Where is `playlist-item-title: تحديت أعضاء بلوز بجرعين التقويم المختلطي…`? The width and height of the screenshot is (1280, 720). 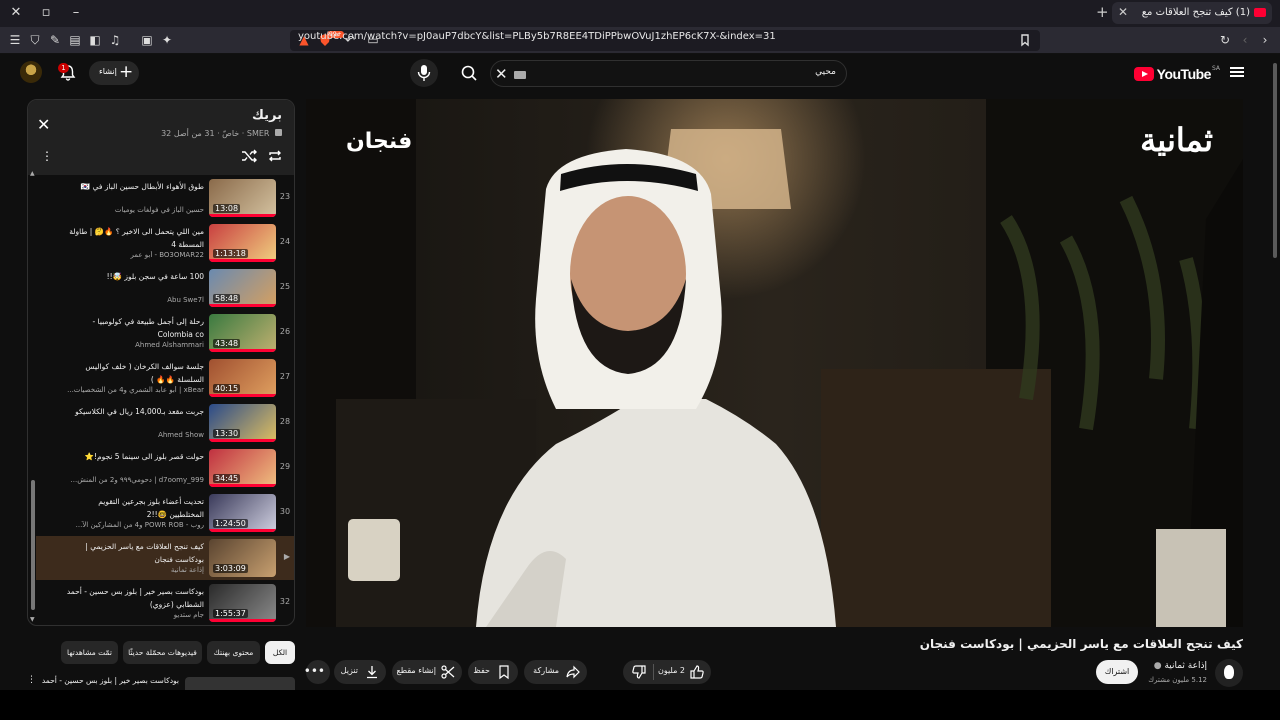
playlist-item-title: تحديت أعضاء بلوز بجرعين التقويم المختلطي… is located at coordinates (134, 508).